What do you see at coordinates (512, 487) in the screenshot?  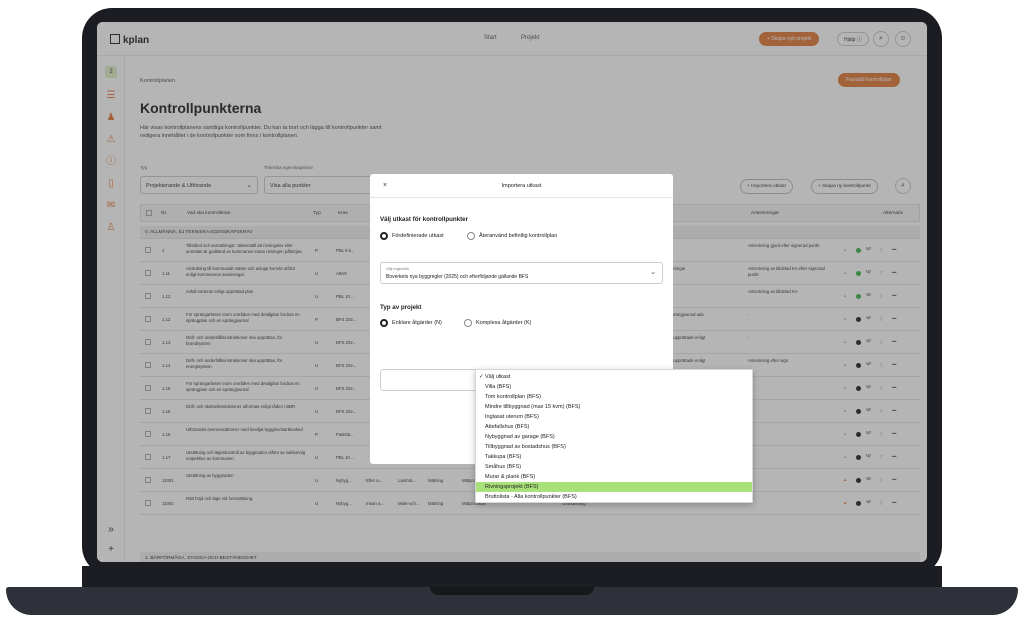 I see `dropdown-option-label: Rivningsprojekt (BFS)` at bounding box center [512, 487].